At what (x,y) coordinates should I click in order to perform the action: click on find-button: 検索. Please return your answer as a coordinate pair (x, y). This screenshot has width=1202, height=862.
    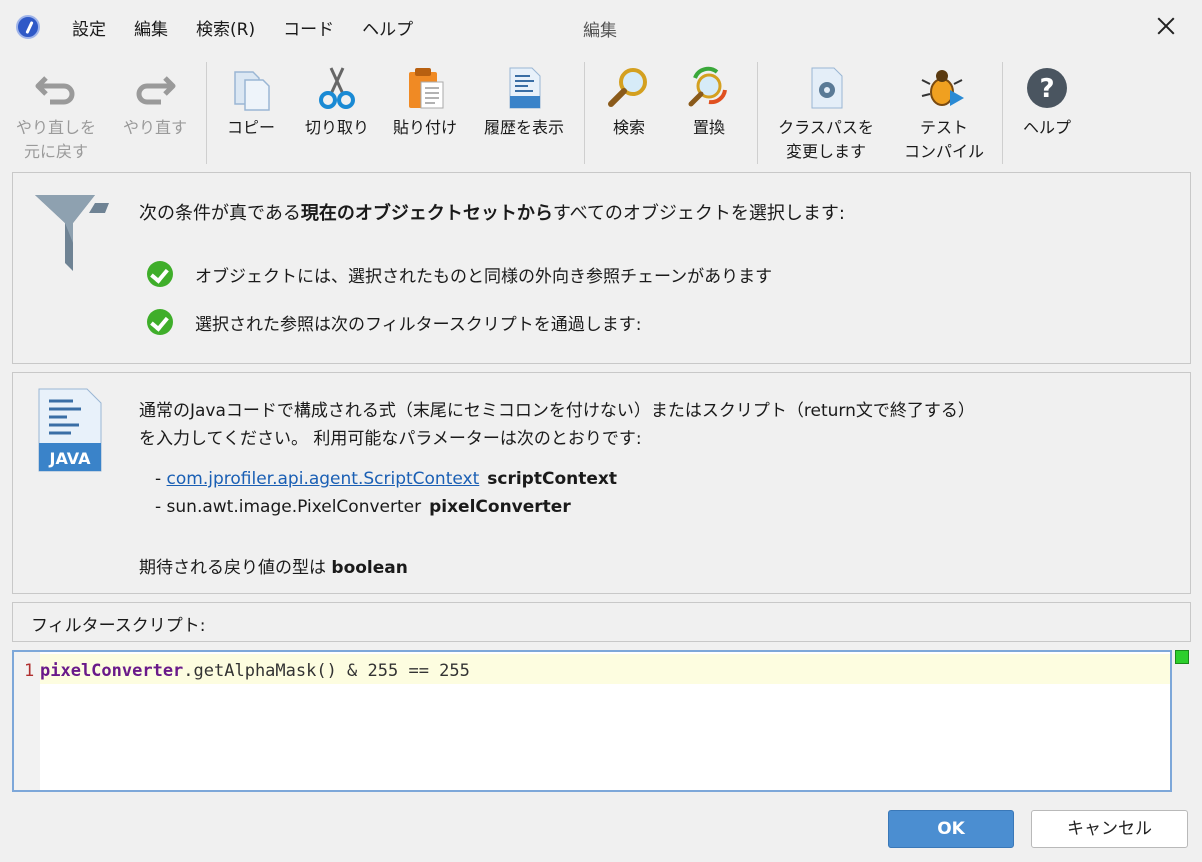
    Looking at the image, I should click on (629, 112).